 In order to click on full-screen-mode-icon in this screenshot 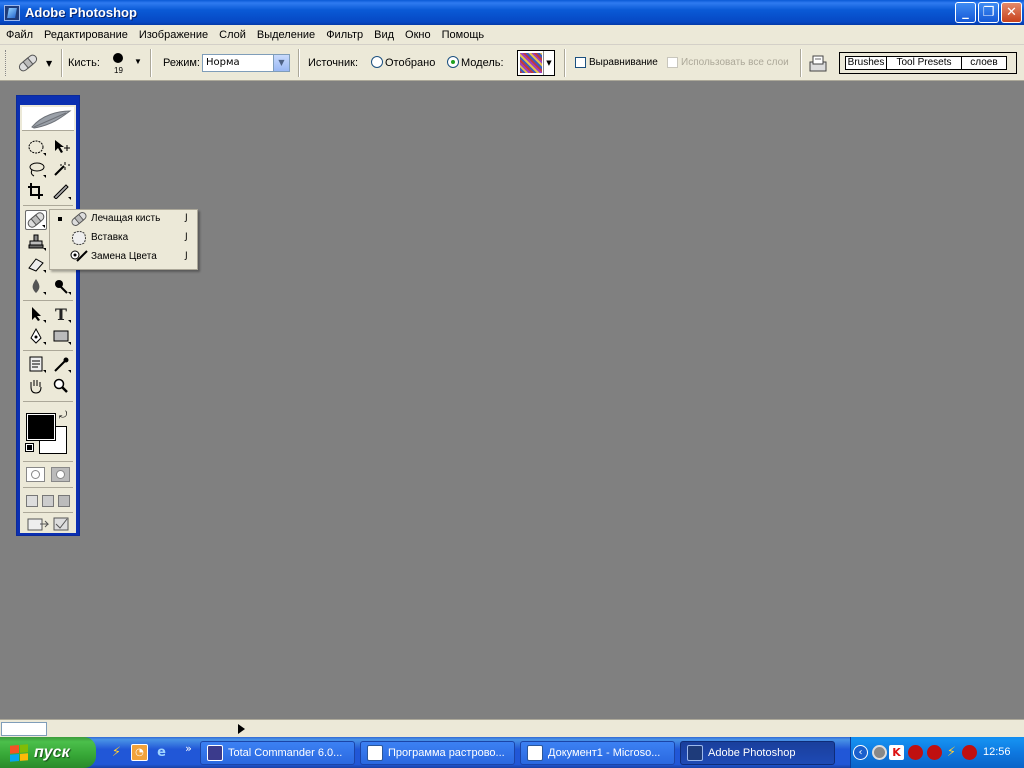, I will do `click(64, 501)`.